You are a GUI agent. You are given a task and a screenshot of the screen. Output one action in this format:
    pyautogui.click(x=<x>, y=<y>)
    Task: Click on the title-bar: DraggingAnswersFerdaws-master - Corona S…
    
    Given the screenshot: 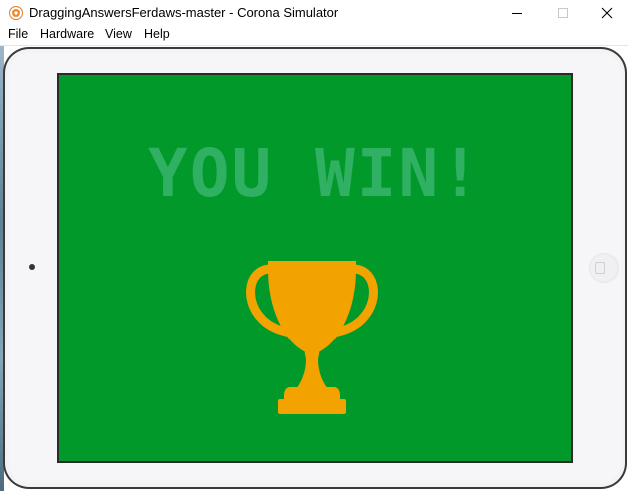 What is the action you would take?
    pyautogui.click(x=314, y=13)
    